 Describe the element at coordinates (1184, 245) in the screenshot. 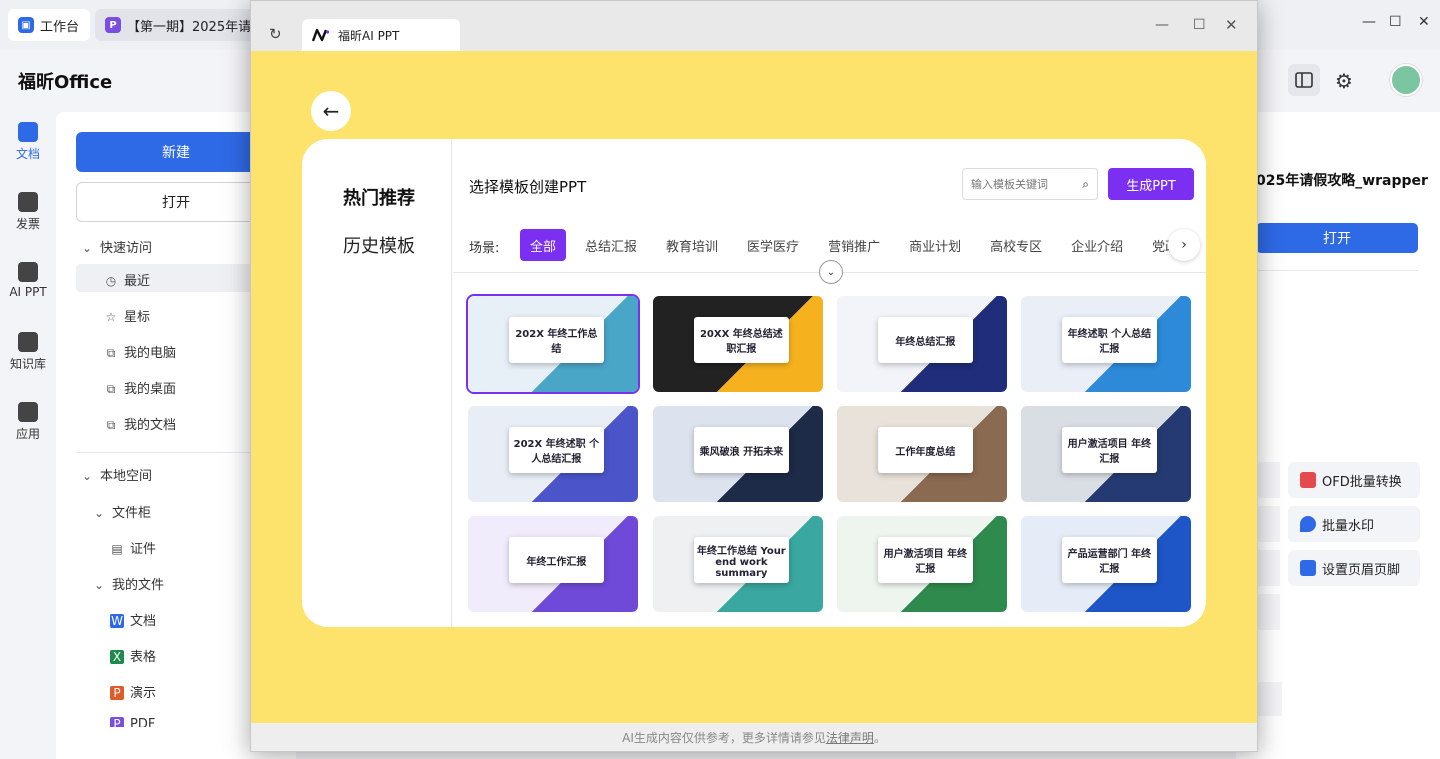

I see `chevron-right-icon: ›` at that location.